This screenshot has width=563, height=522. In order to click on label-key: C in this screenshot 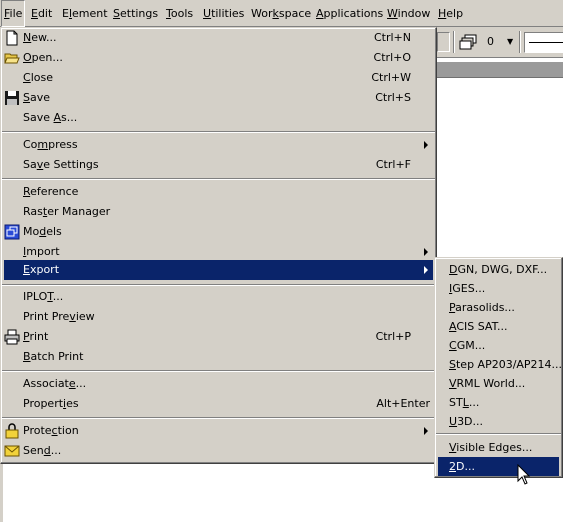, I will do `click(27, 77)`.